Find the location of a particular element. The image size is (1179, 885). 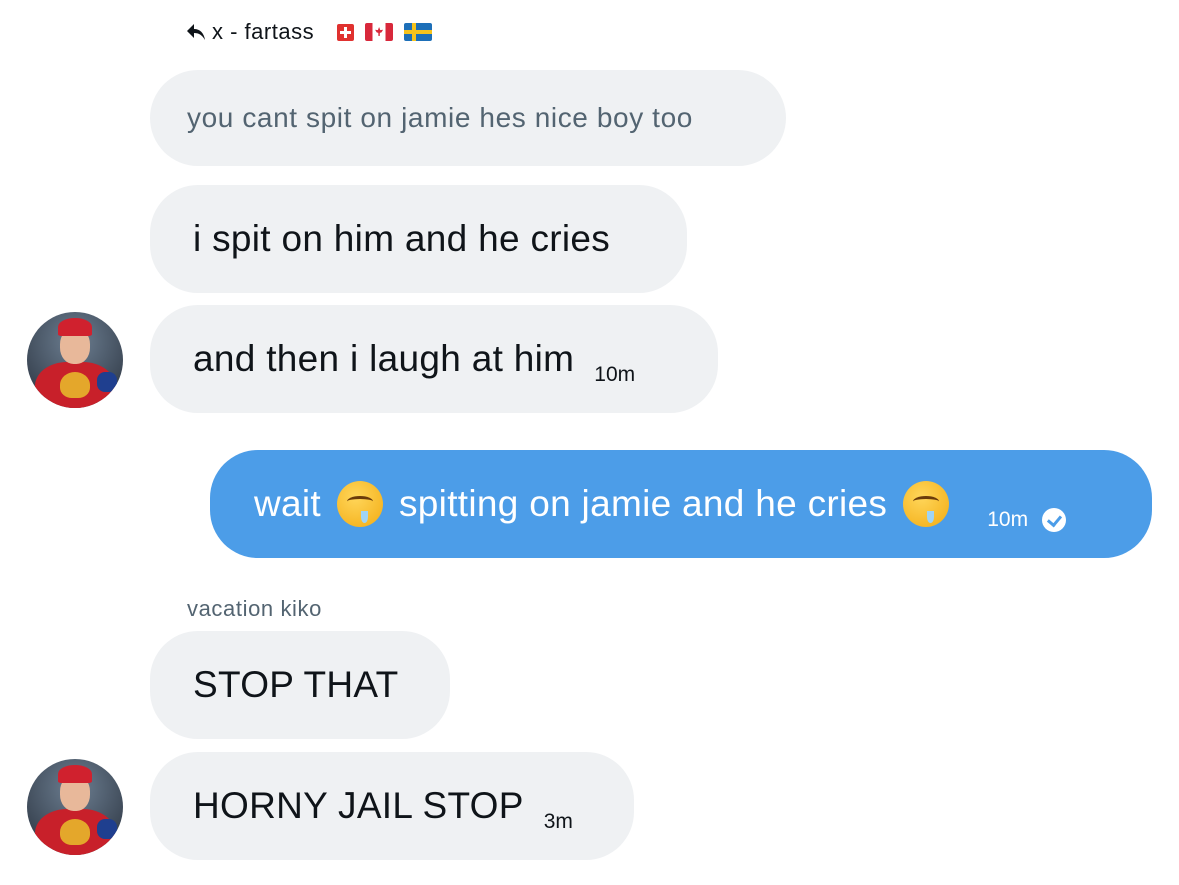

message-text: HORNY JAIL STOP is located at coordinates (358, 805).